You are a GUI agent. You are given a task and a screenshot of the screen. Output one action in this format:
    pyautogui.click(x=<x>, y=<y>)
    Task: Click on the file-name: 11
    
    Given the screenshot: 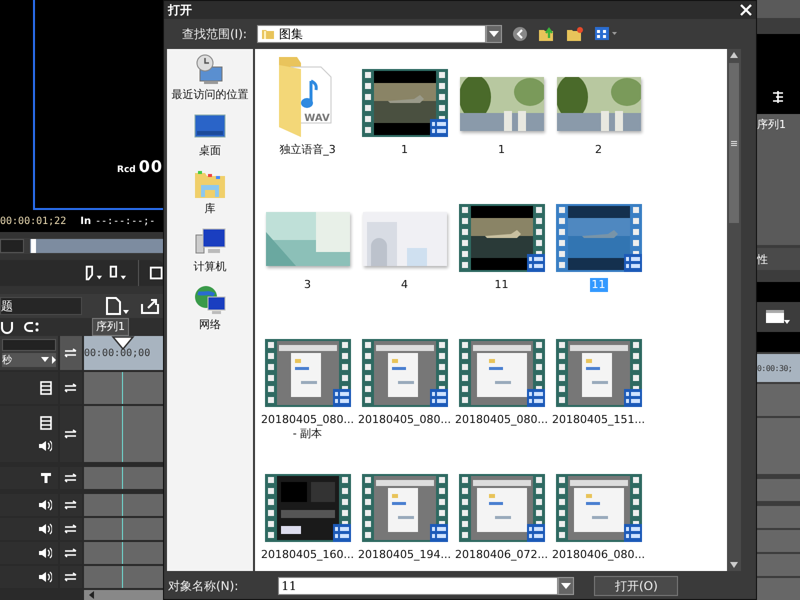 What is the action you would take?
    pyautogui.click(x=502, y=285)
    